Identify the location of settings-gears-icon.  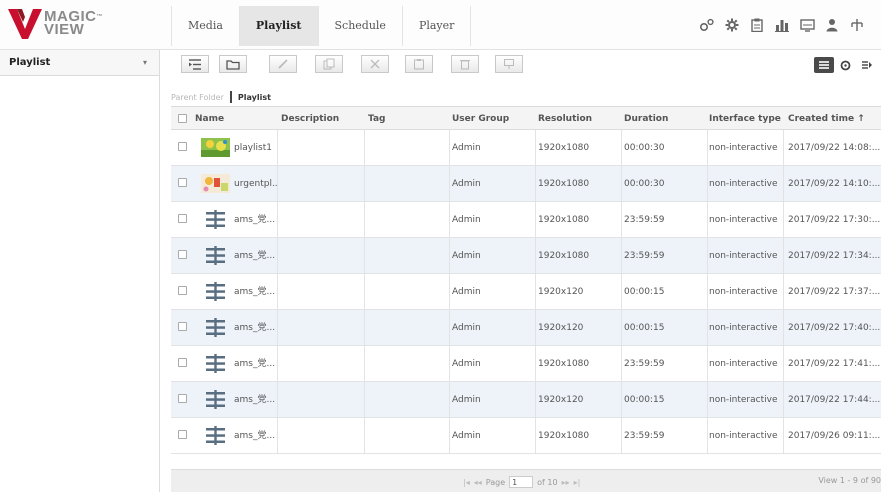
(707, 25).